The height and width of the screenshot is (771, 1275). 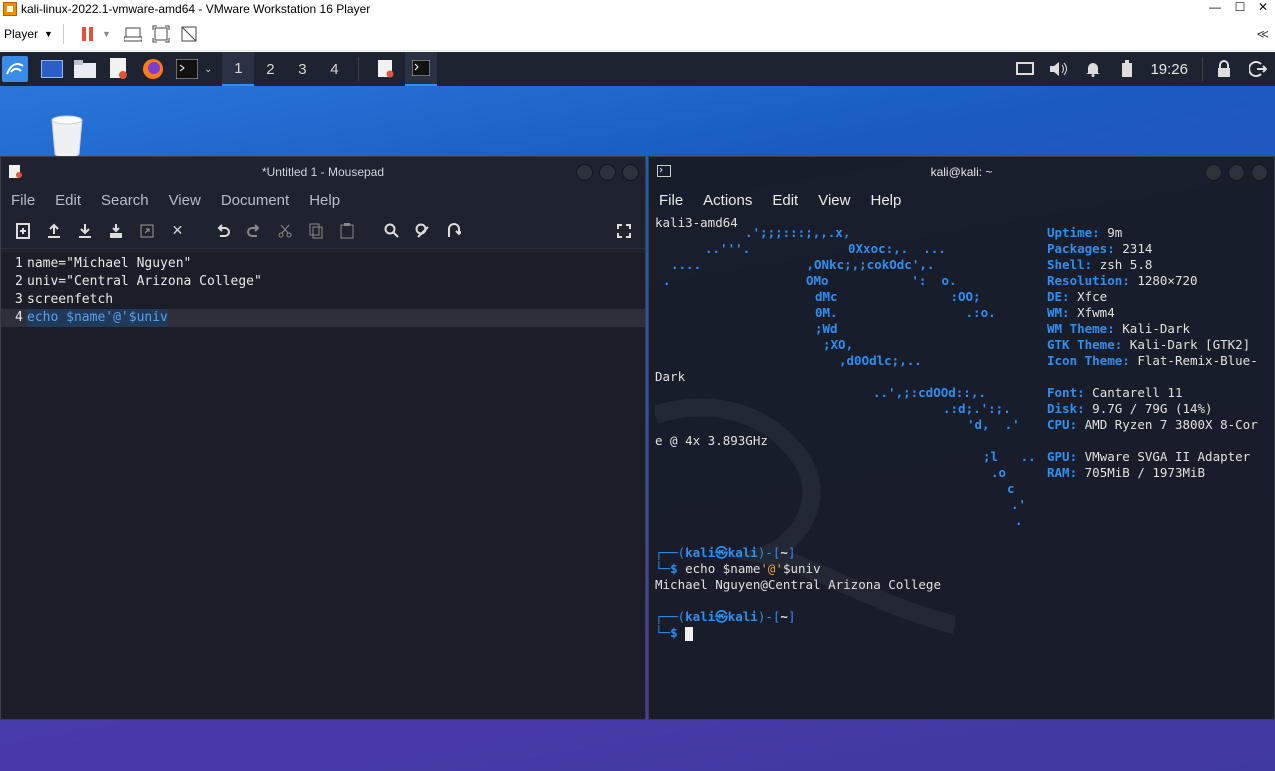 What do you see at coordinates (838, 344) in the screenshot?
I see `ascii-art-line: ;XO,` at bounding box center [838, 344].